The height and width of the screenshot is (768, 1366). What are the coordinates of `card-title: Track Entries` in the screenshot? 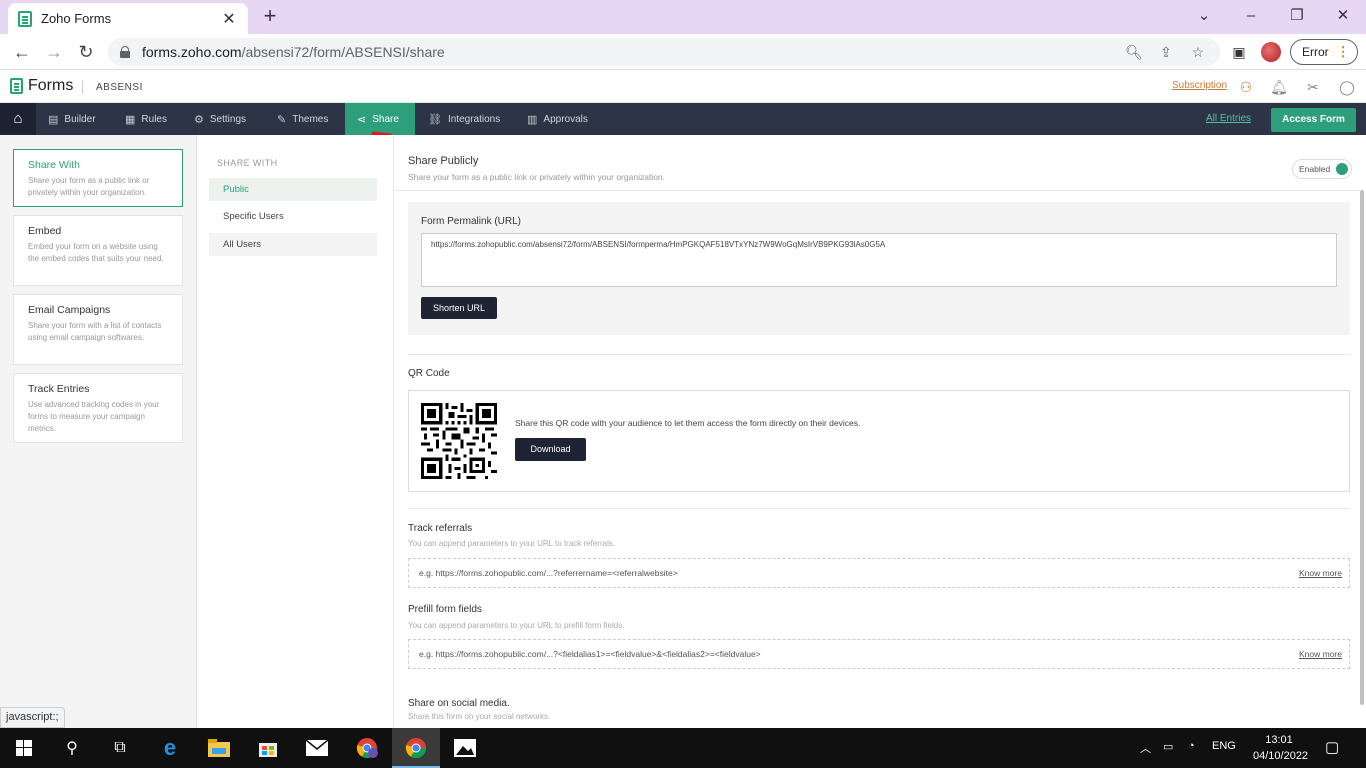 It's located at (59, 389).